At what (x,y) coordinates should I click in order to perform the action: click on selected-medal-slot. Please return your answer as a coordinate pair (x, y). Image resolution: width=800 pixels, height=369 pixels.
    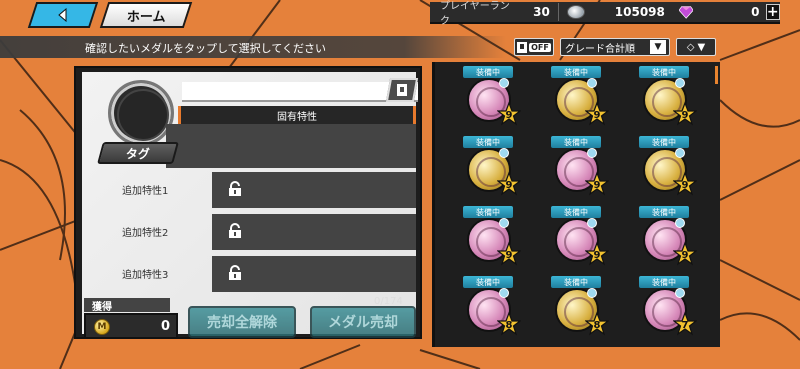
    Looking at the image, I should click on (141, 113).